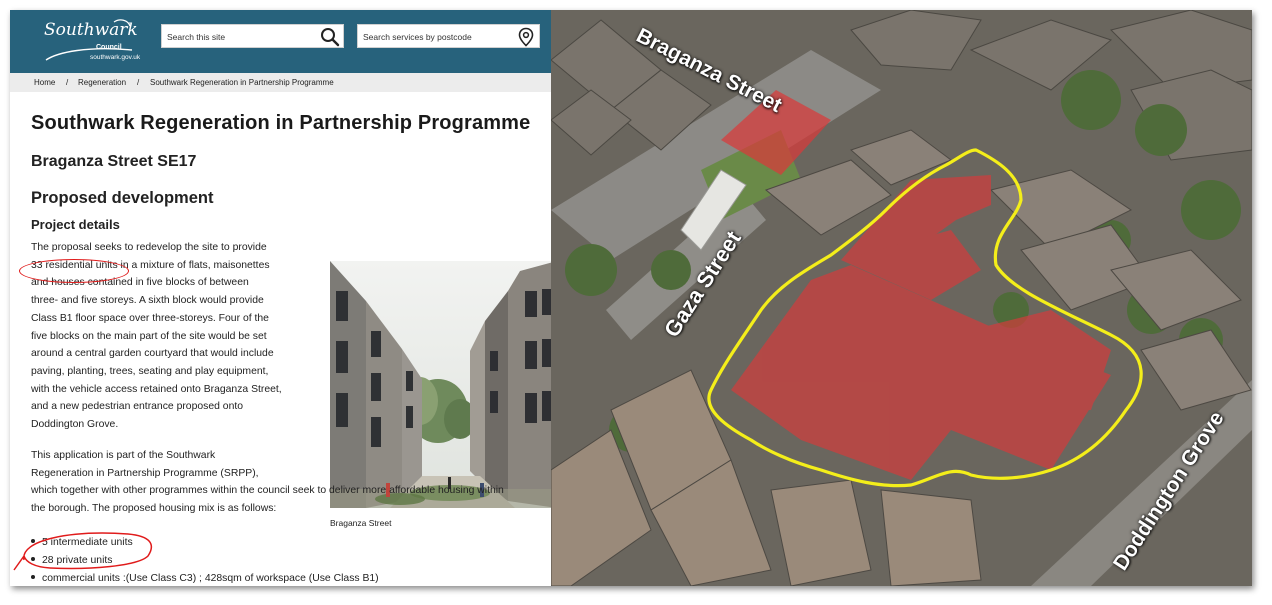 This screenshot has height=605, width=1272. Describe the element at coordinates (75, 224) in the screenshot. I see `subsection-heading: Project details` at that location.